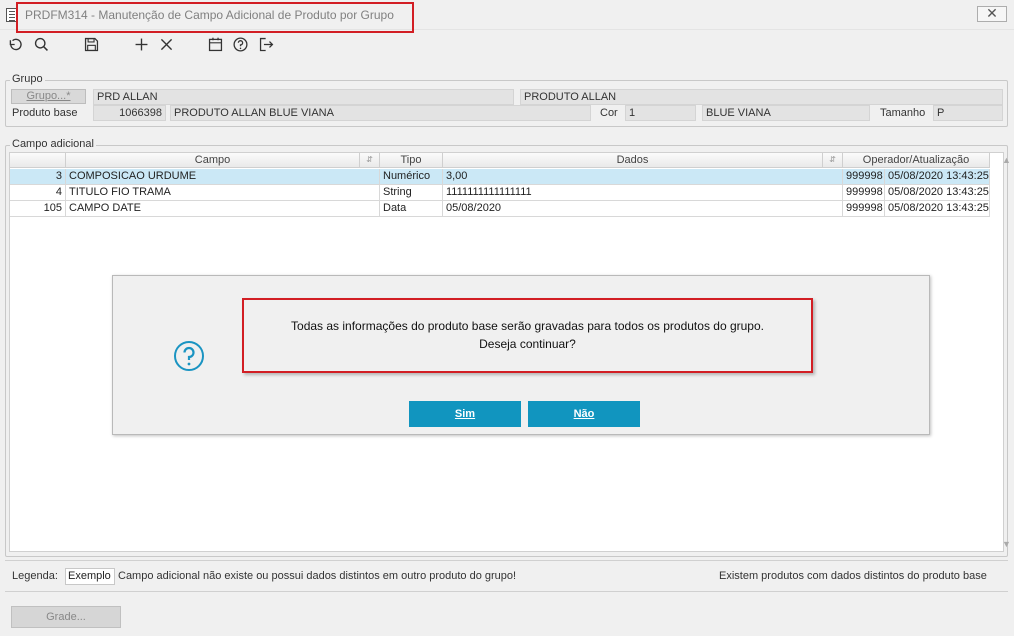  What do you see at coordinates (48, 96) in the screenshot?
I see `grupo-button: Grupo...*` at bounding box center [48, 96].